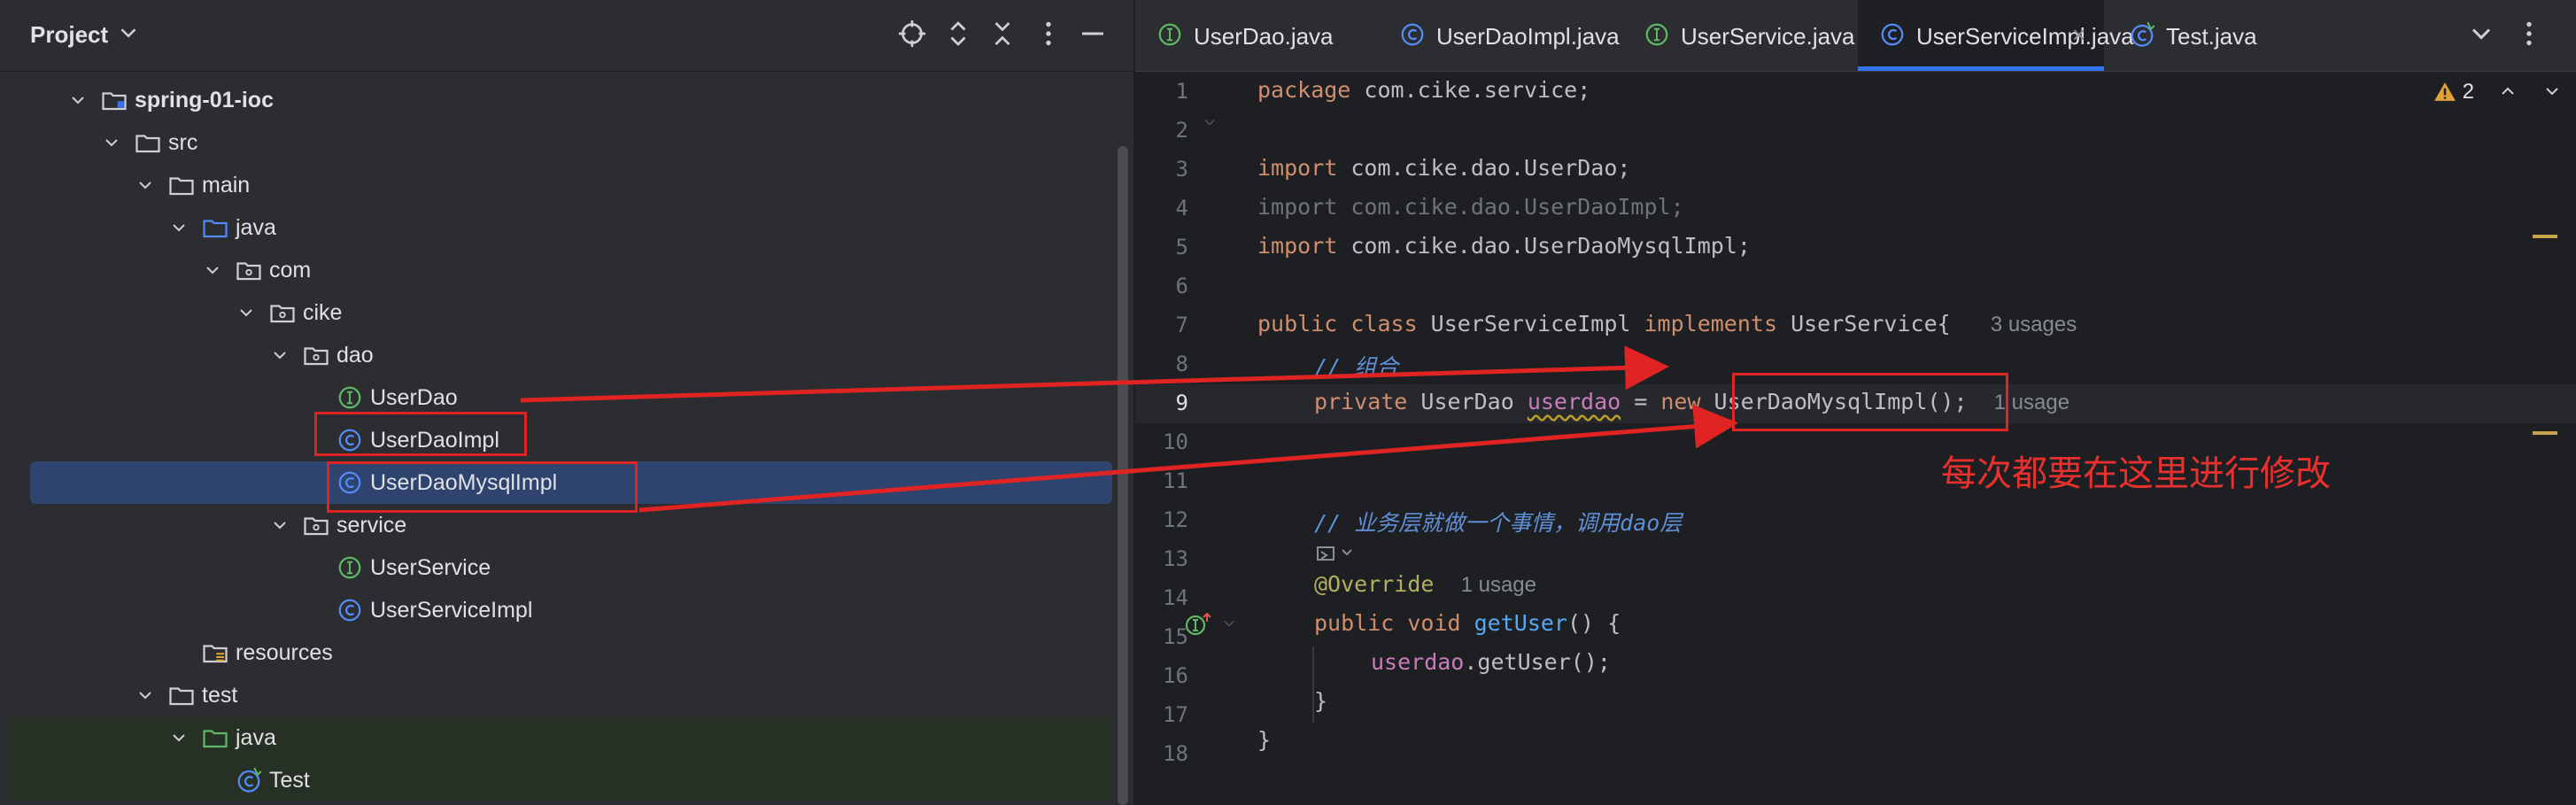 This screenshot has width=2576, height=805. I want to click on tree-item-com: com, so click(566, 270).